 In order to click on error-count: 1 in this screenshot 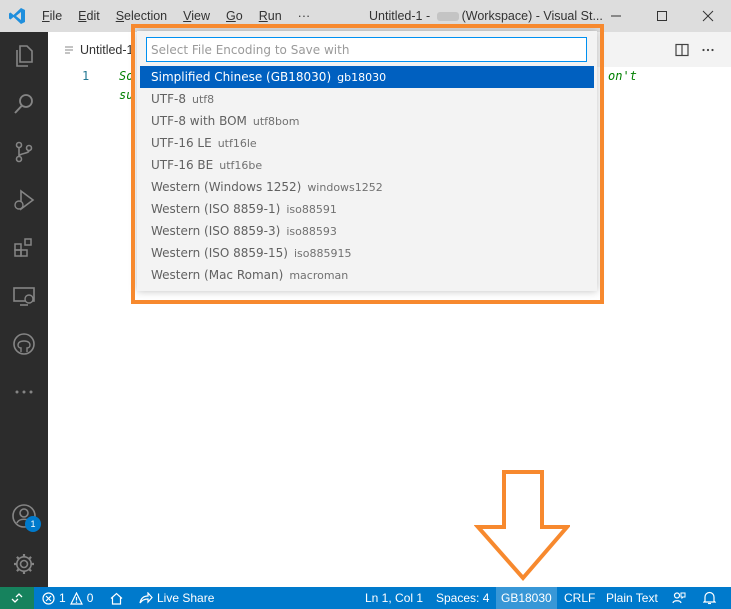, I will do `click(62, 598)`.